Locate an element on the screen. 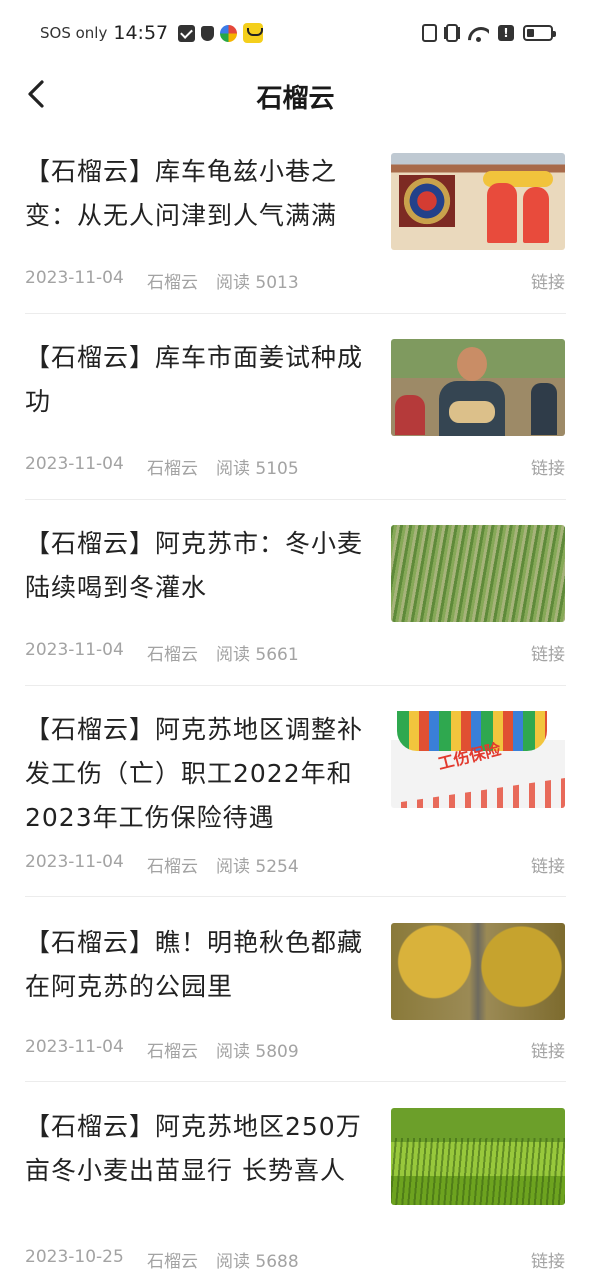  carrier-text: SOS only is located at coordinates (74, 33).